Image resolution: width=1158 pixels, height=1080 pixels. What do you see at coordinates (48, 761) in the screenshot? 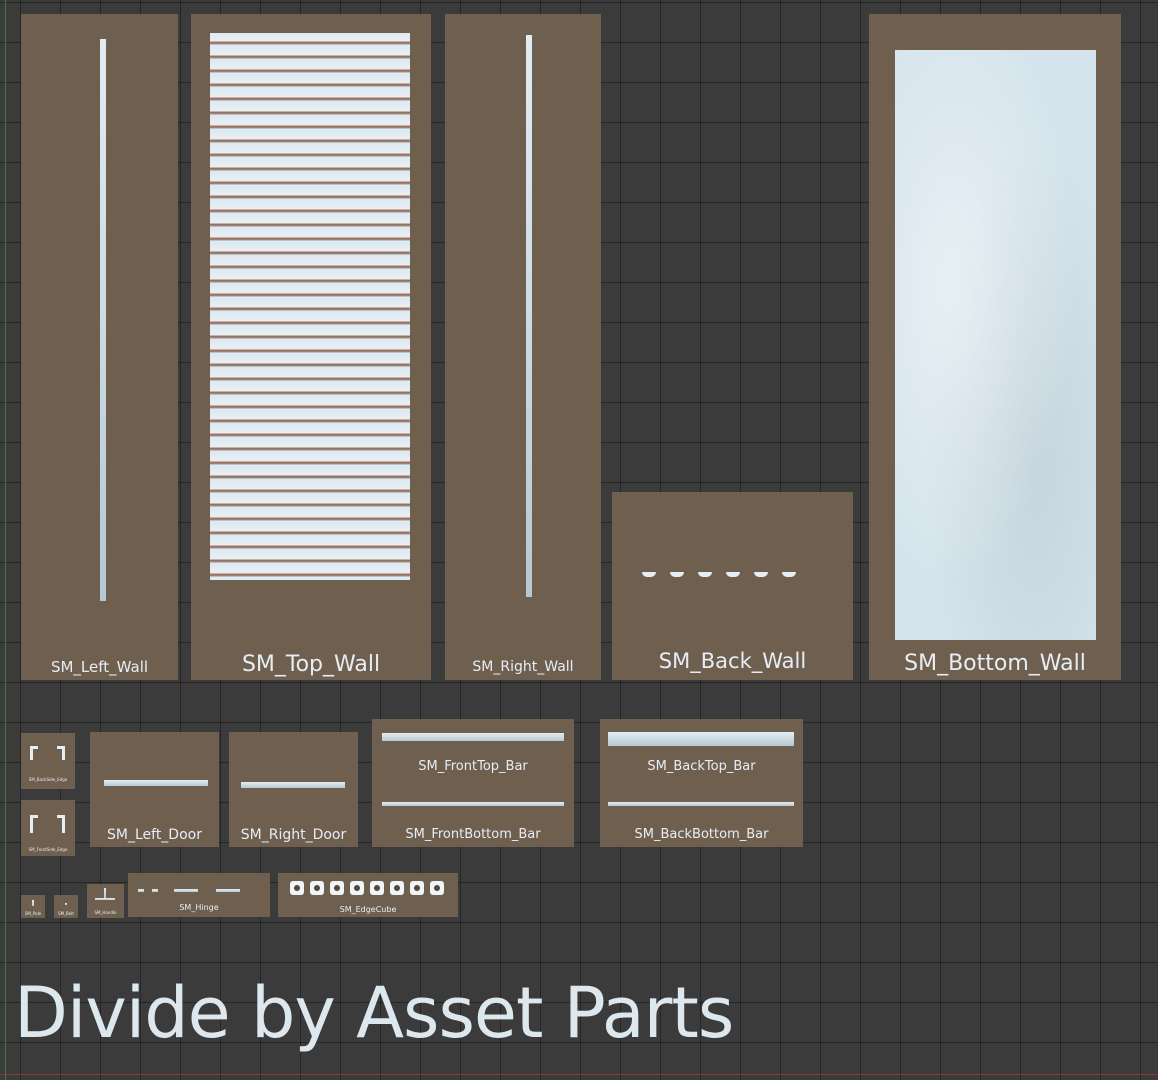
I see `tile-backside-edge: SM_BackSide_Edge` at bounding box center [48, 761].